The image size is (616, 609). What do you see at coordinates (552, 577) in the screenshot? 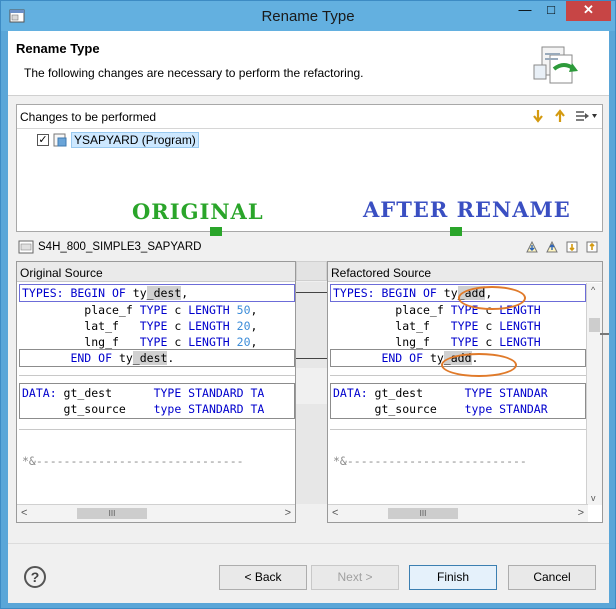
I see `cancel-button: Cancel` at bounding box center [552, 577].